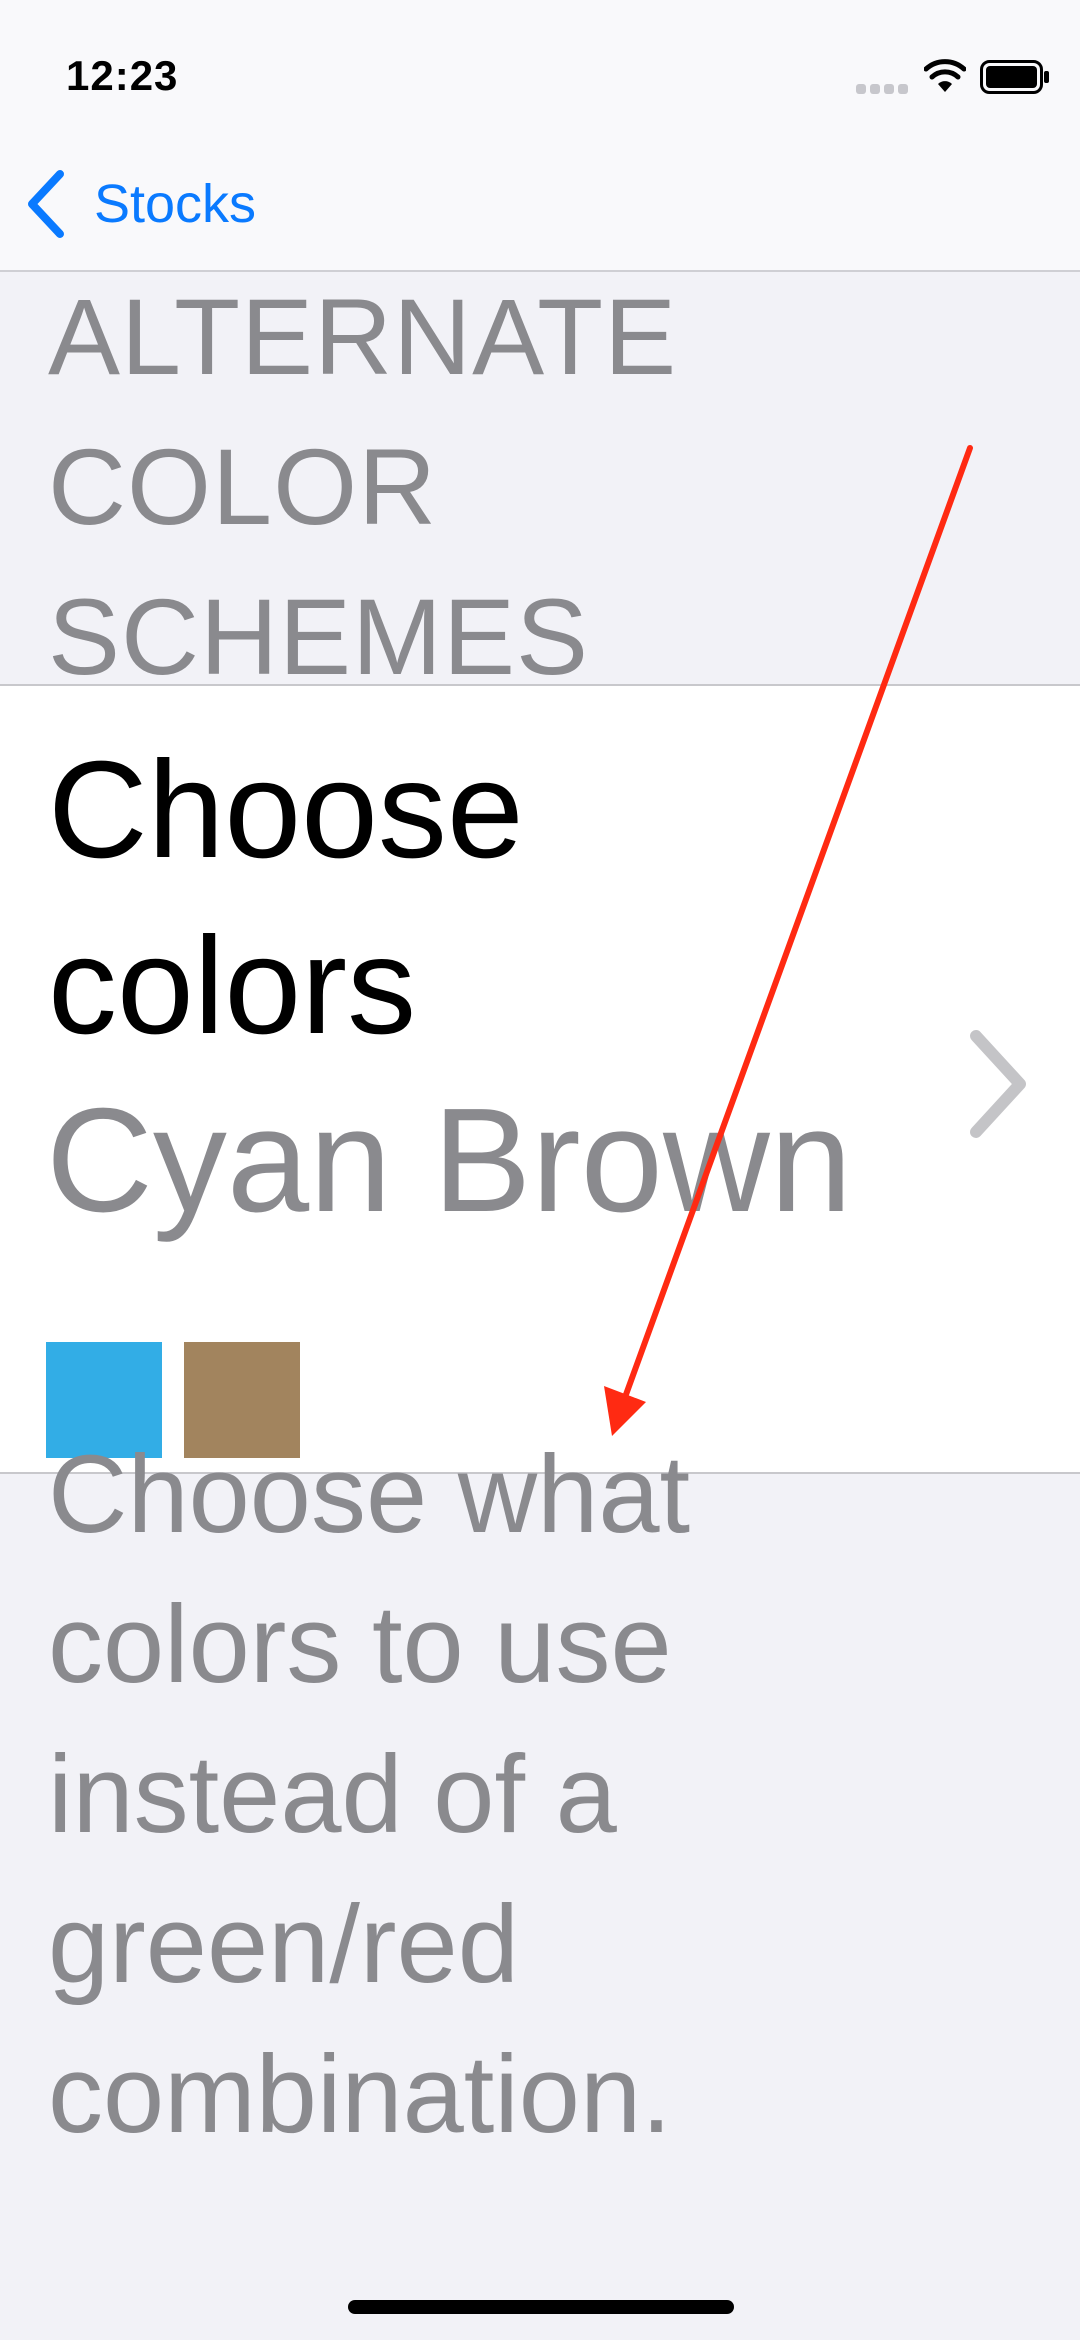  I want to click on footer-line: instead of a, so click(332, 1794).